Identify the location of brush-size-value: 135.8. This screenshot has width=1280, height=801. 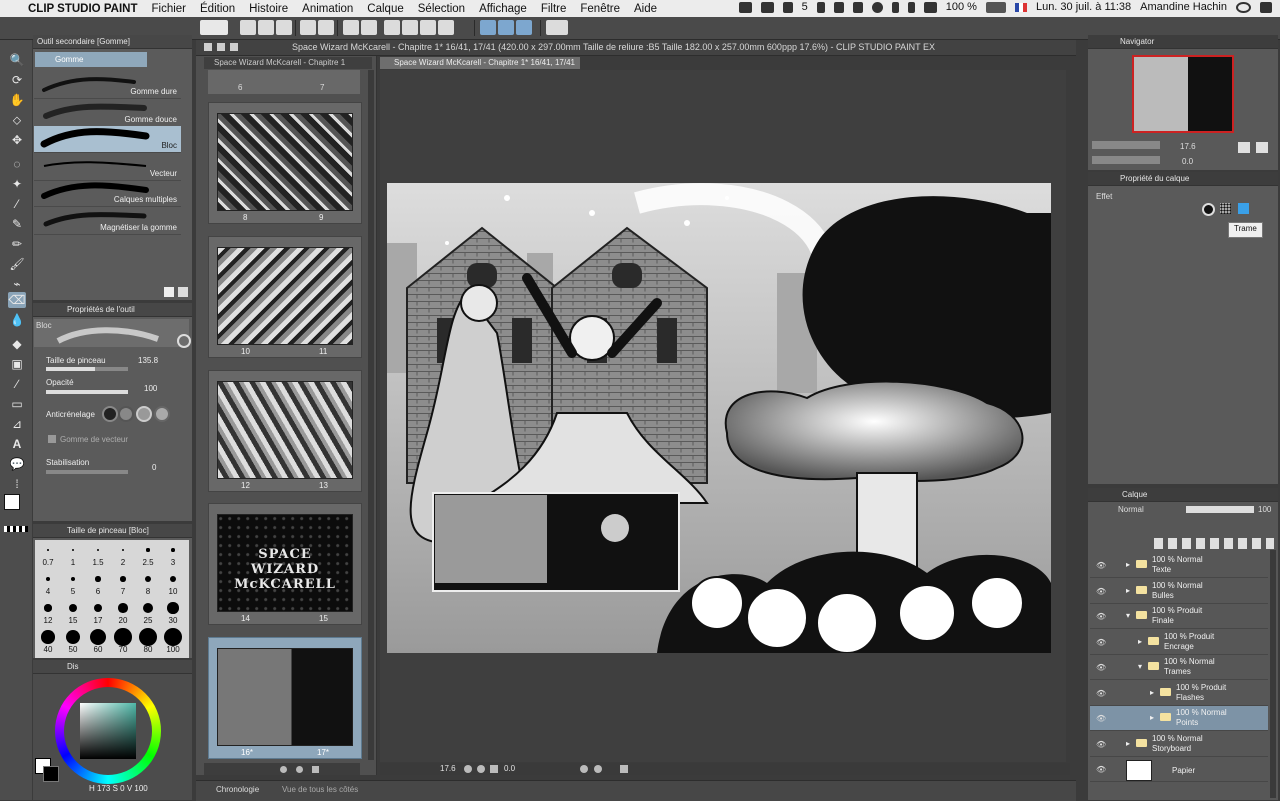
(148, 360).